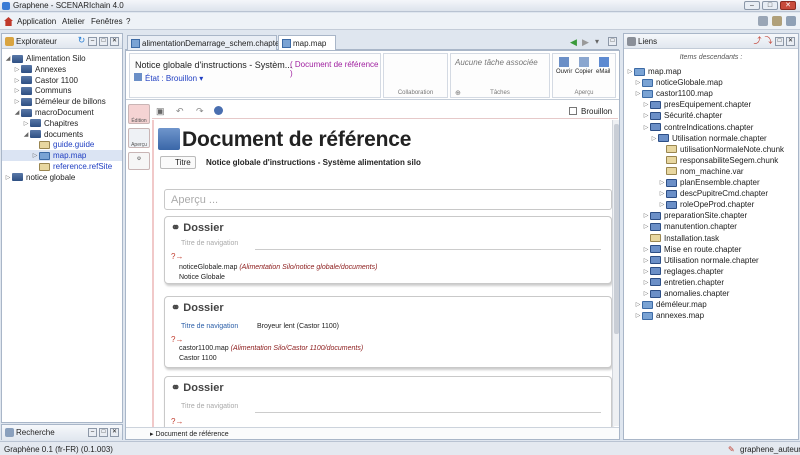 This screenshot has width=800, height=455. I want to click on links-item: ▷ planEnsemble.chapter, so click(709, 182).